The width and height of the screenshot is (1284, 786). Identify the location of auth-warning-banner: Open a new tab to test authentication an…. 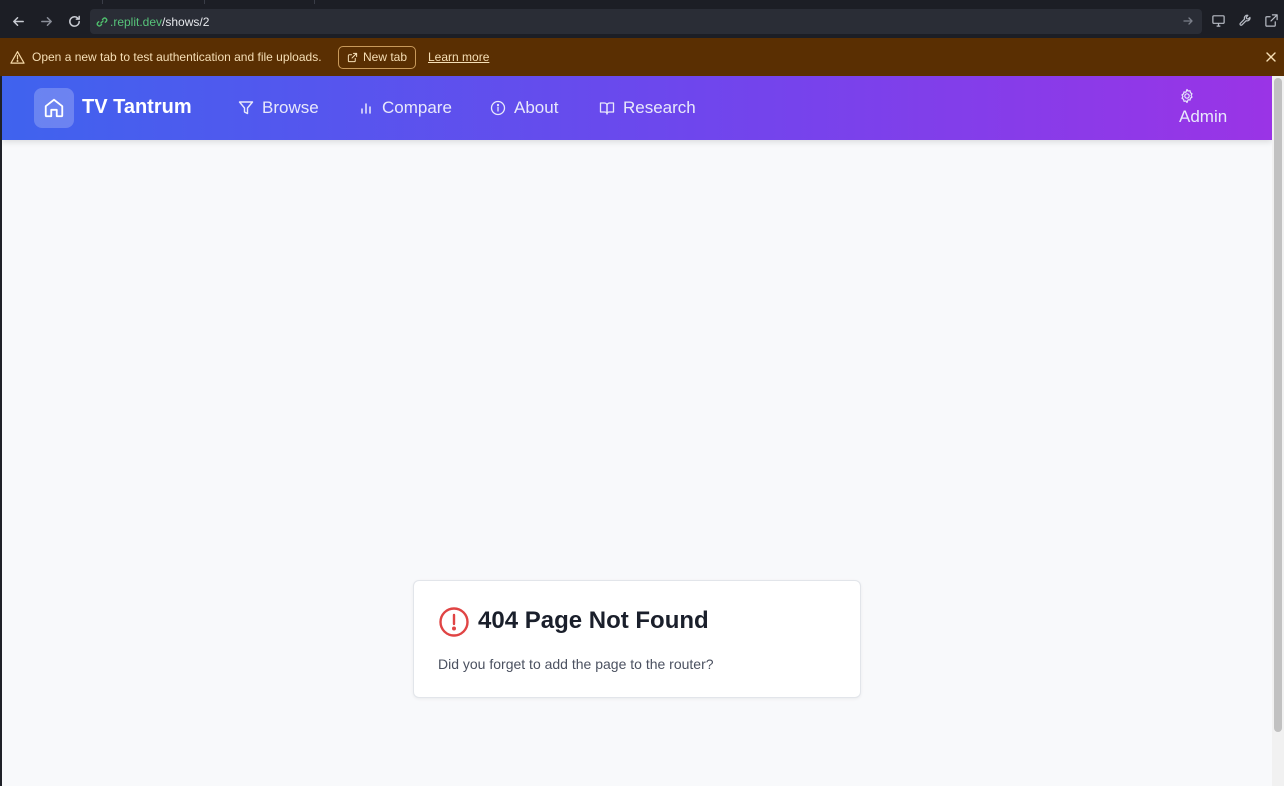
(642, 57).